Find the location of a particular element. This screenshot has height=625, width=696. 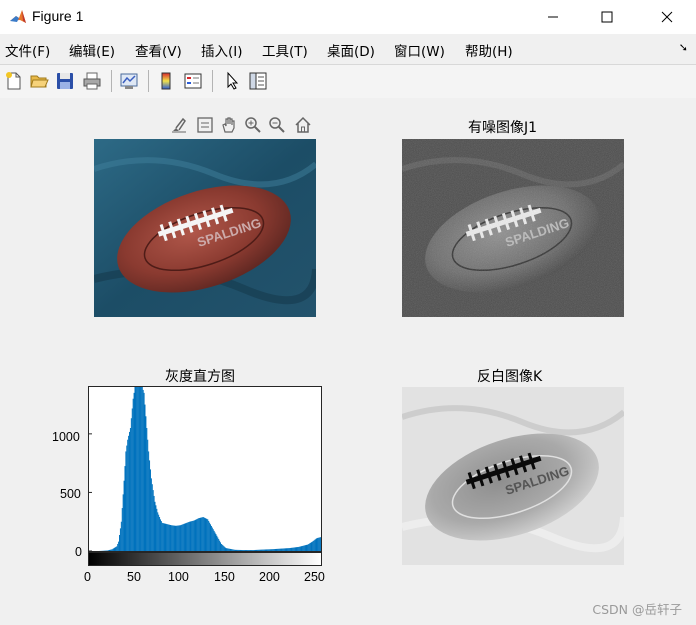

menu-help: 帮助(H) is located at coordinates (489, 50).